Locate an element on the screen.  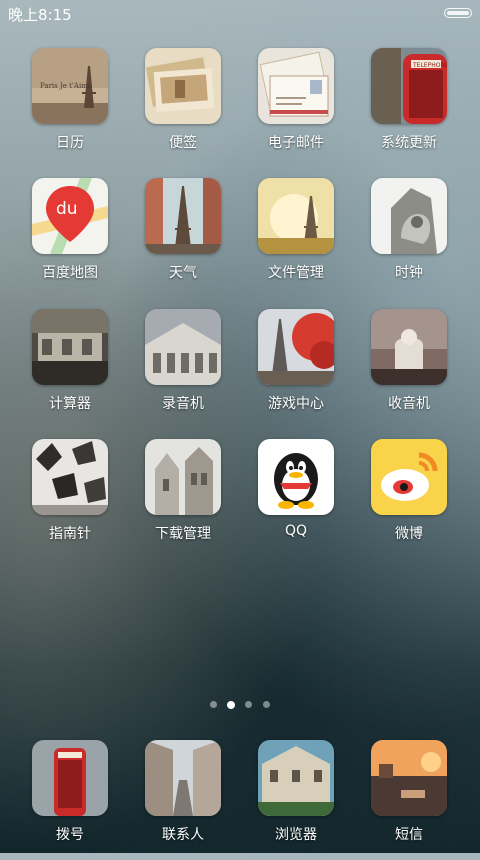
dock-browser: 浏览器 is located at coordinates (296, 800).